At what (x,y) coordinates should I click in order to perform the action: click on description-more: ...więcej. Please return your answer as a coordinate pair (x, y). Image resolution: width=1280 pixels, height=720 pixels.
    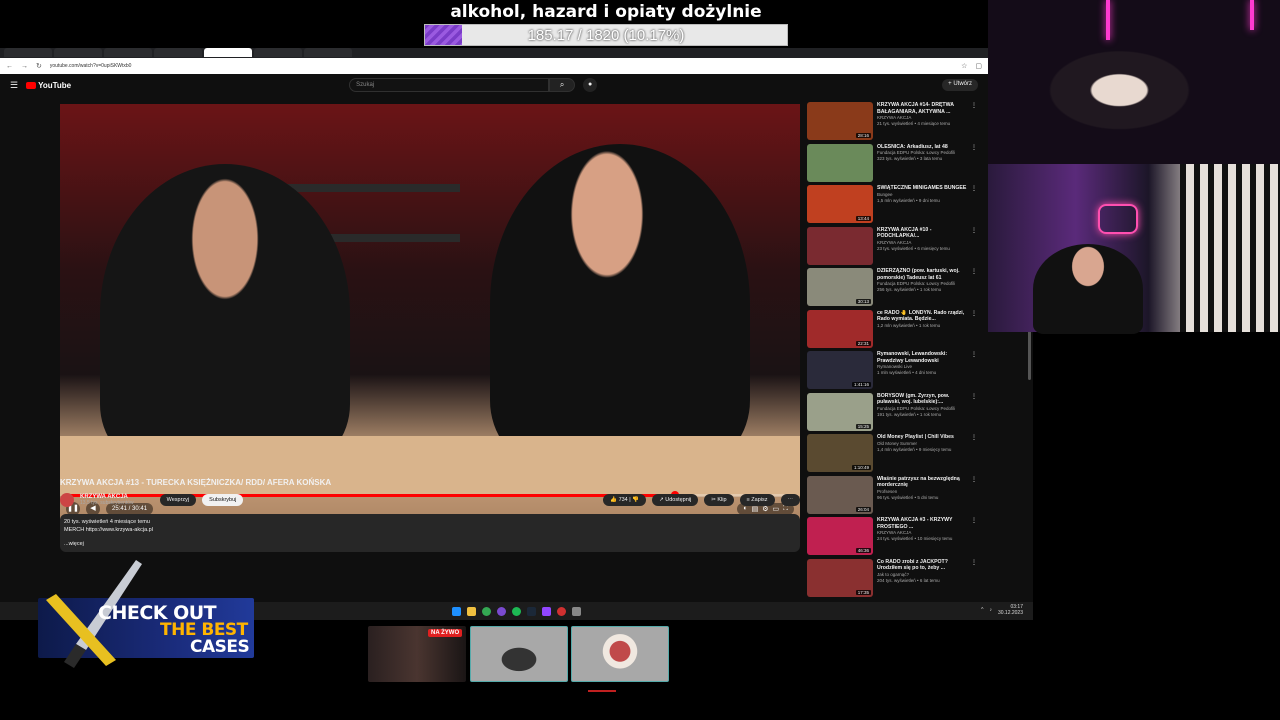
    Looking at the image, I should click on (430, 544).